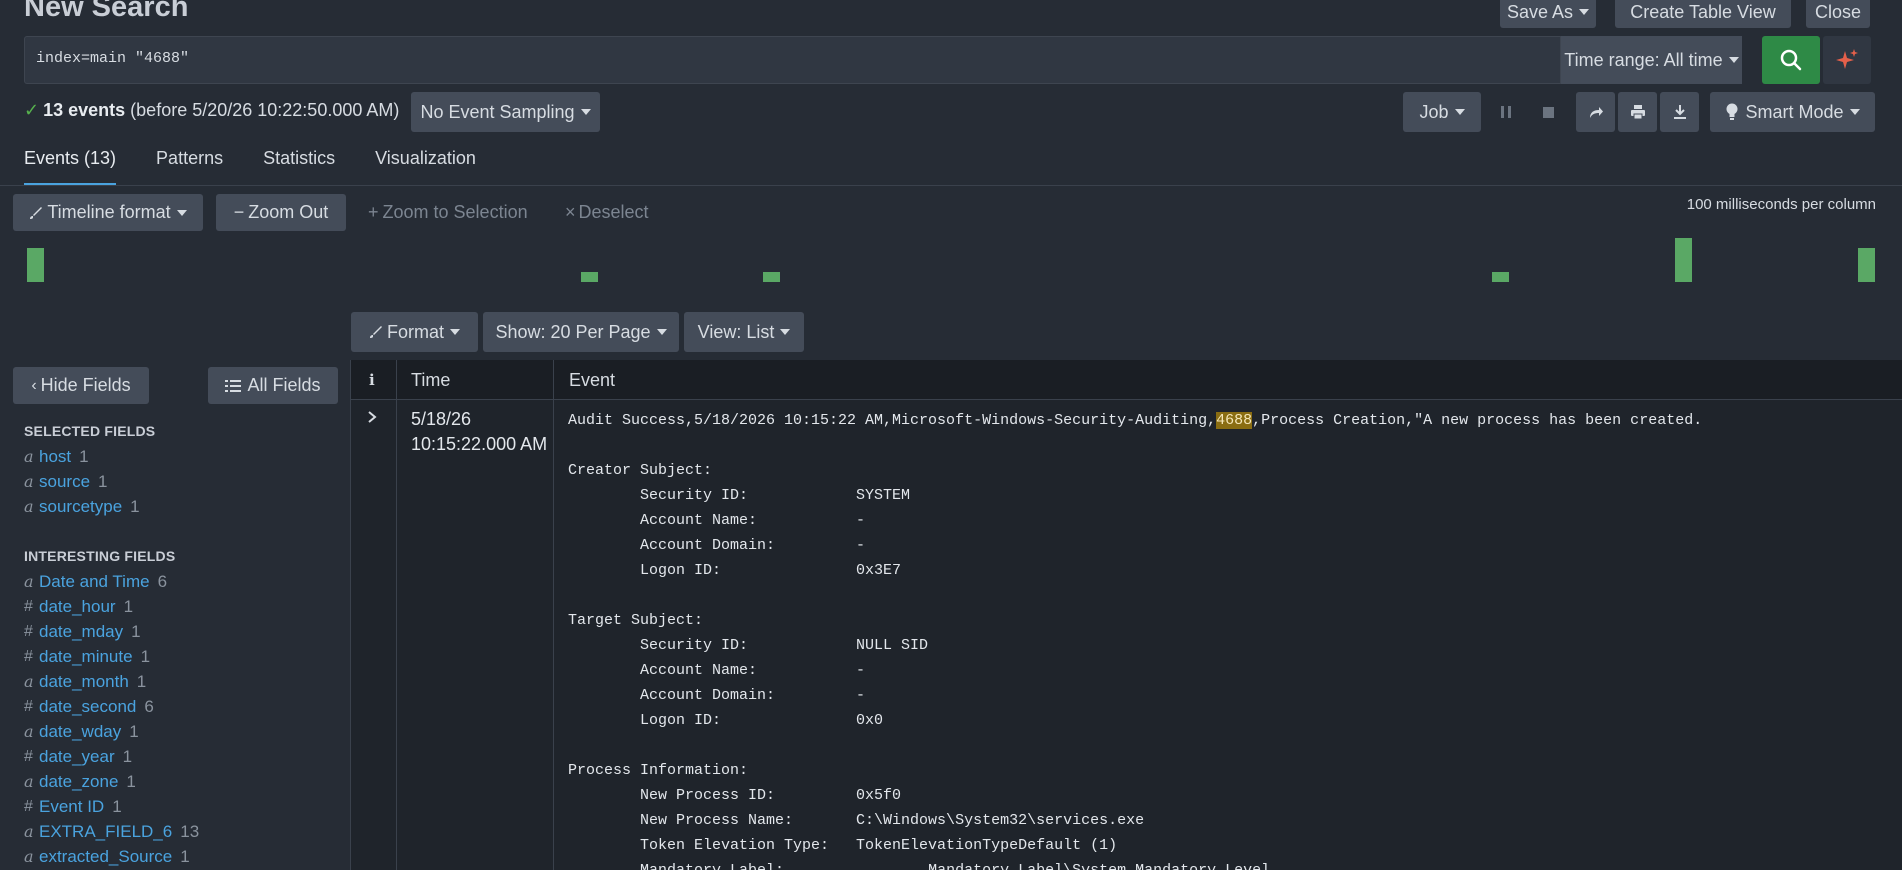  I want to click on tab-statistics: Statistics, so click(299, 167).